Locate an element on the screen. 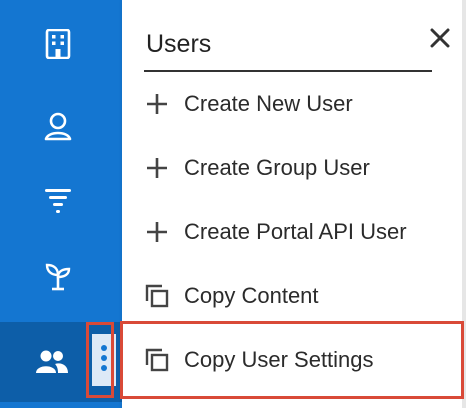 Image resolution: width=466 pixels, height=408 pixels. panel-title: Users is located at coordinates (179, 44).